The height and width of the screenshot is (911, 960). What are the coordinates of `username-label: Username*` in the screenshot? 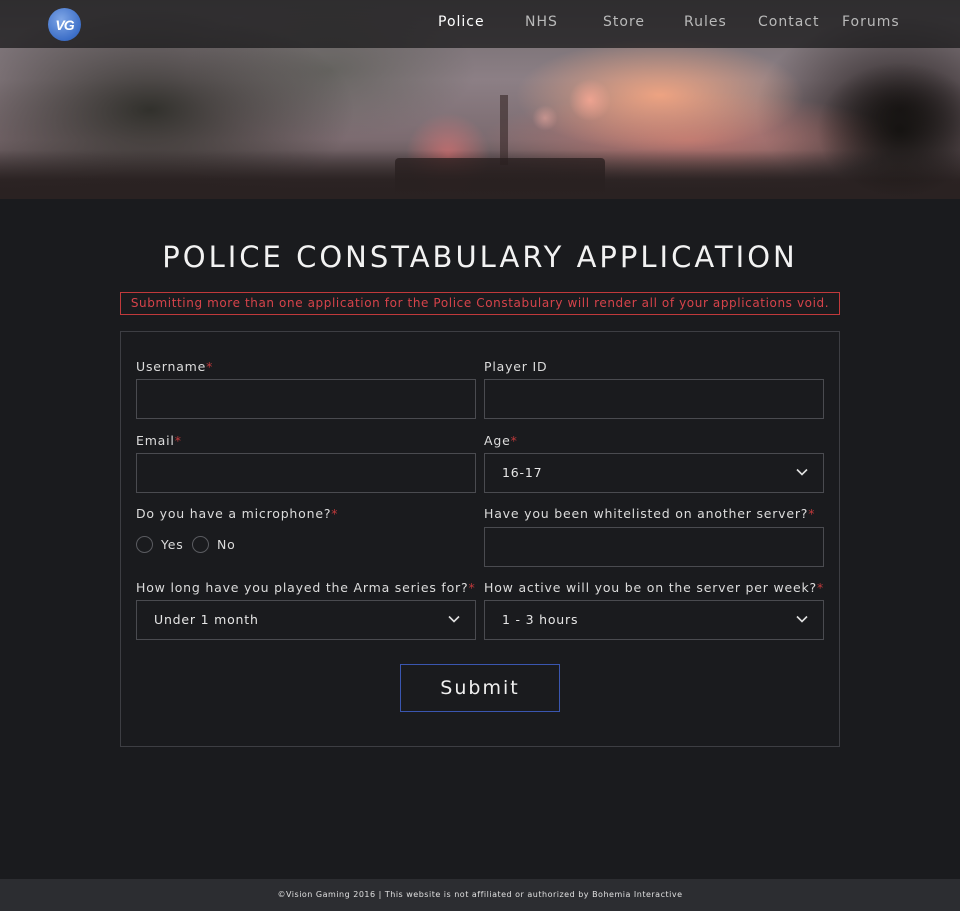 It's located at (175, 366).